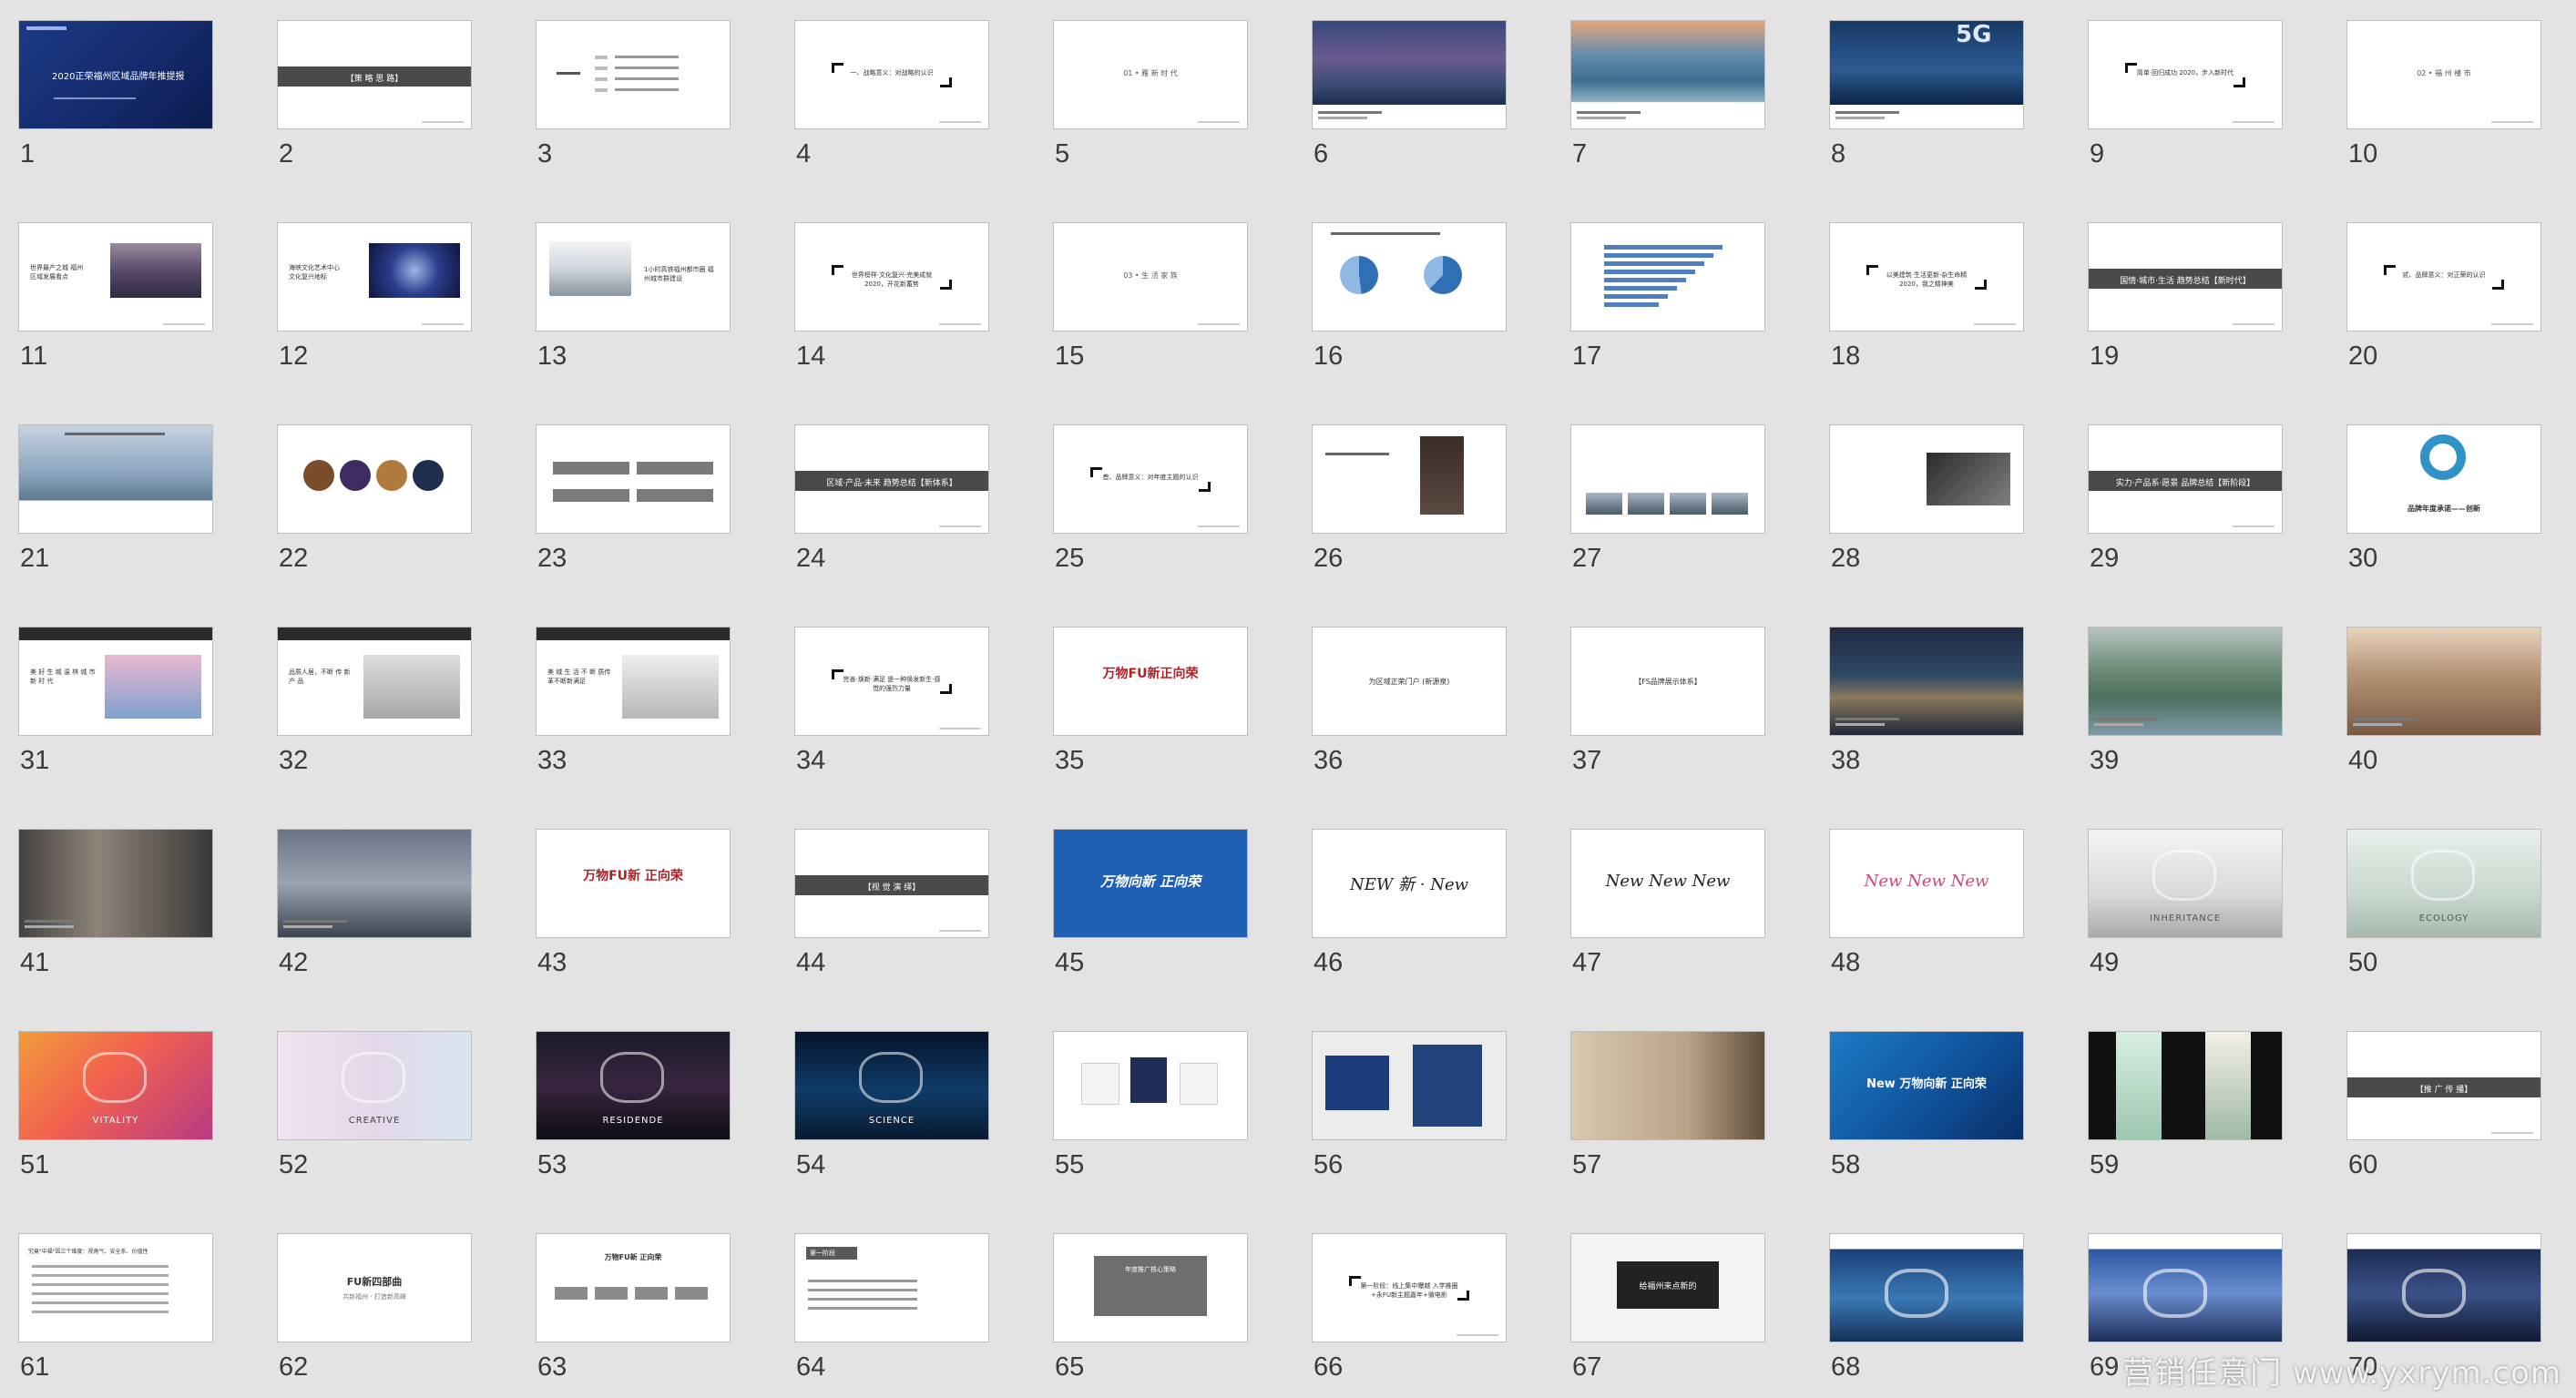 This screenshot has width=2576, height=1398. Describe the element at coordinates (1410, 1287) in the screenshot. I see `slide-preview: 第一阶段：线上集中曝越 入学推圈+永FU新主题嘉年+微电影` at that location.